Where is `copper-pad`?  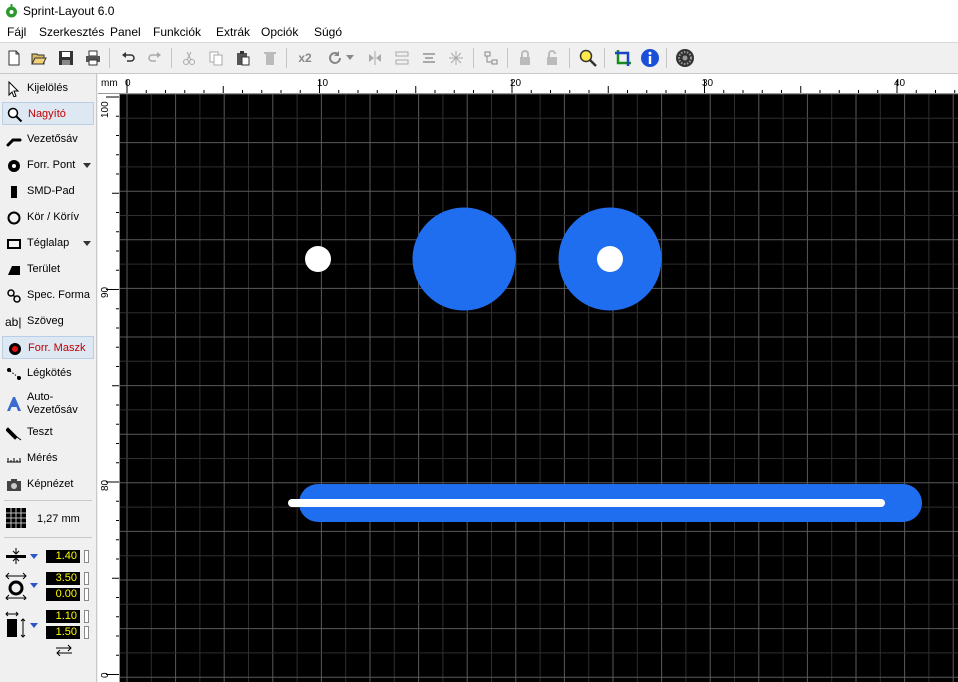 copper-pad is located at coordinates (464, 259).